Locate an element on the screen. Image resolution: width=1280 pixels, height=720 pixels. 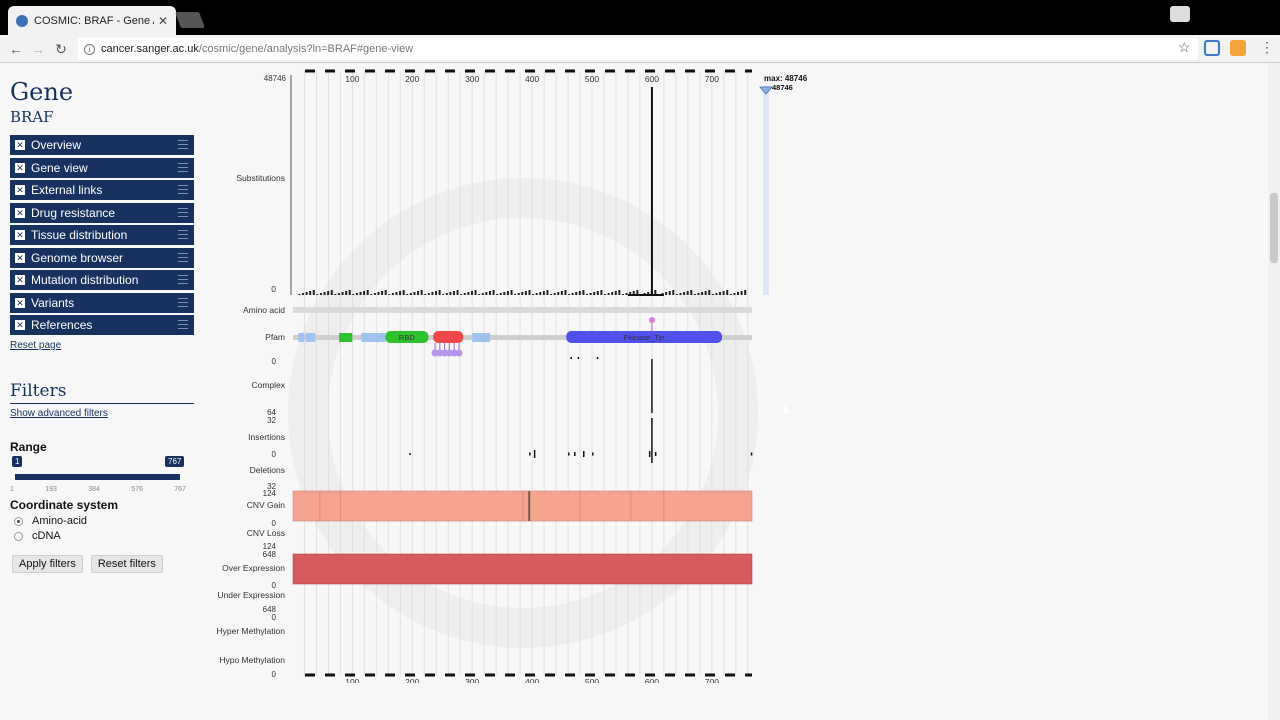
url-host: cancer.sanger.ac.uk is located at coordinates (150, 49).